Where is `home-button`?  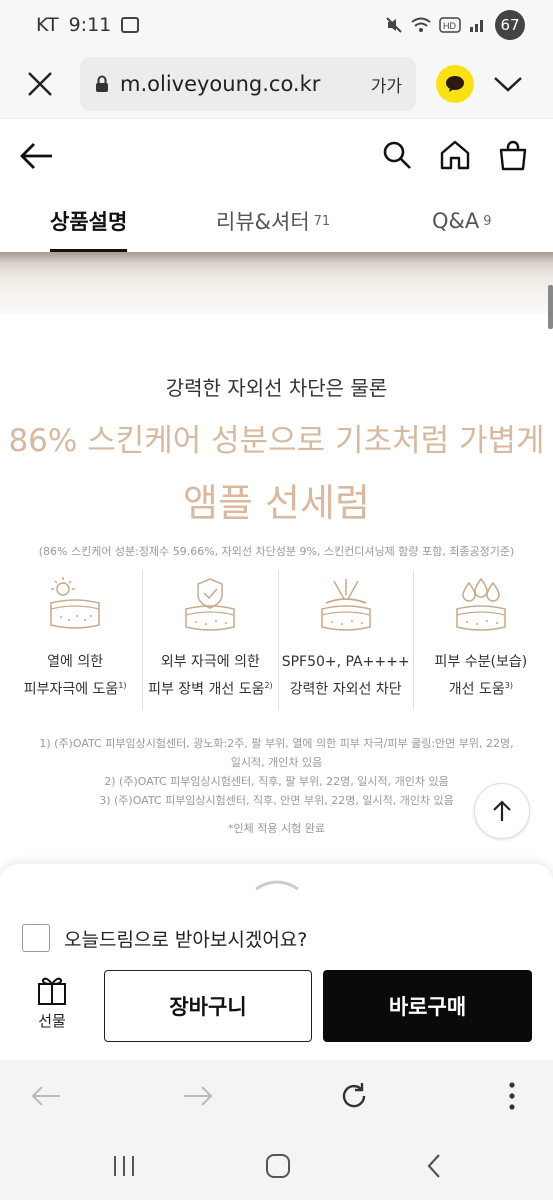
home-button is located at coordinates (455, 155).